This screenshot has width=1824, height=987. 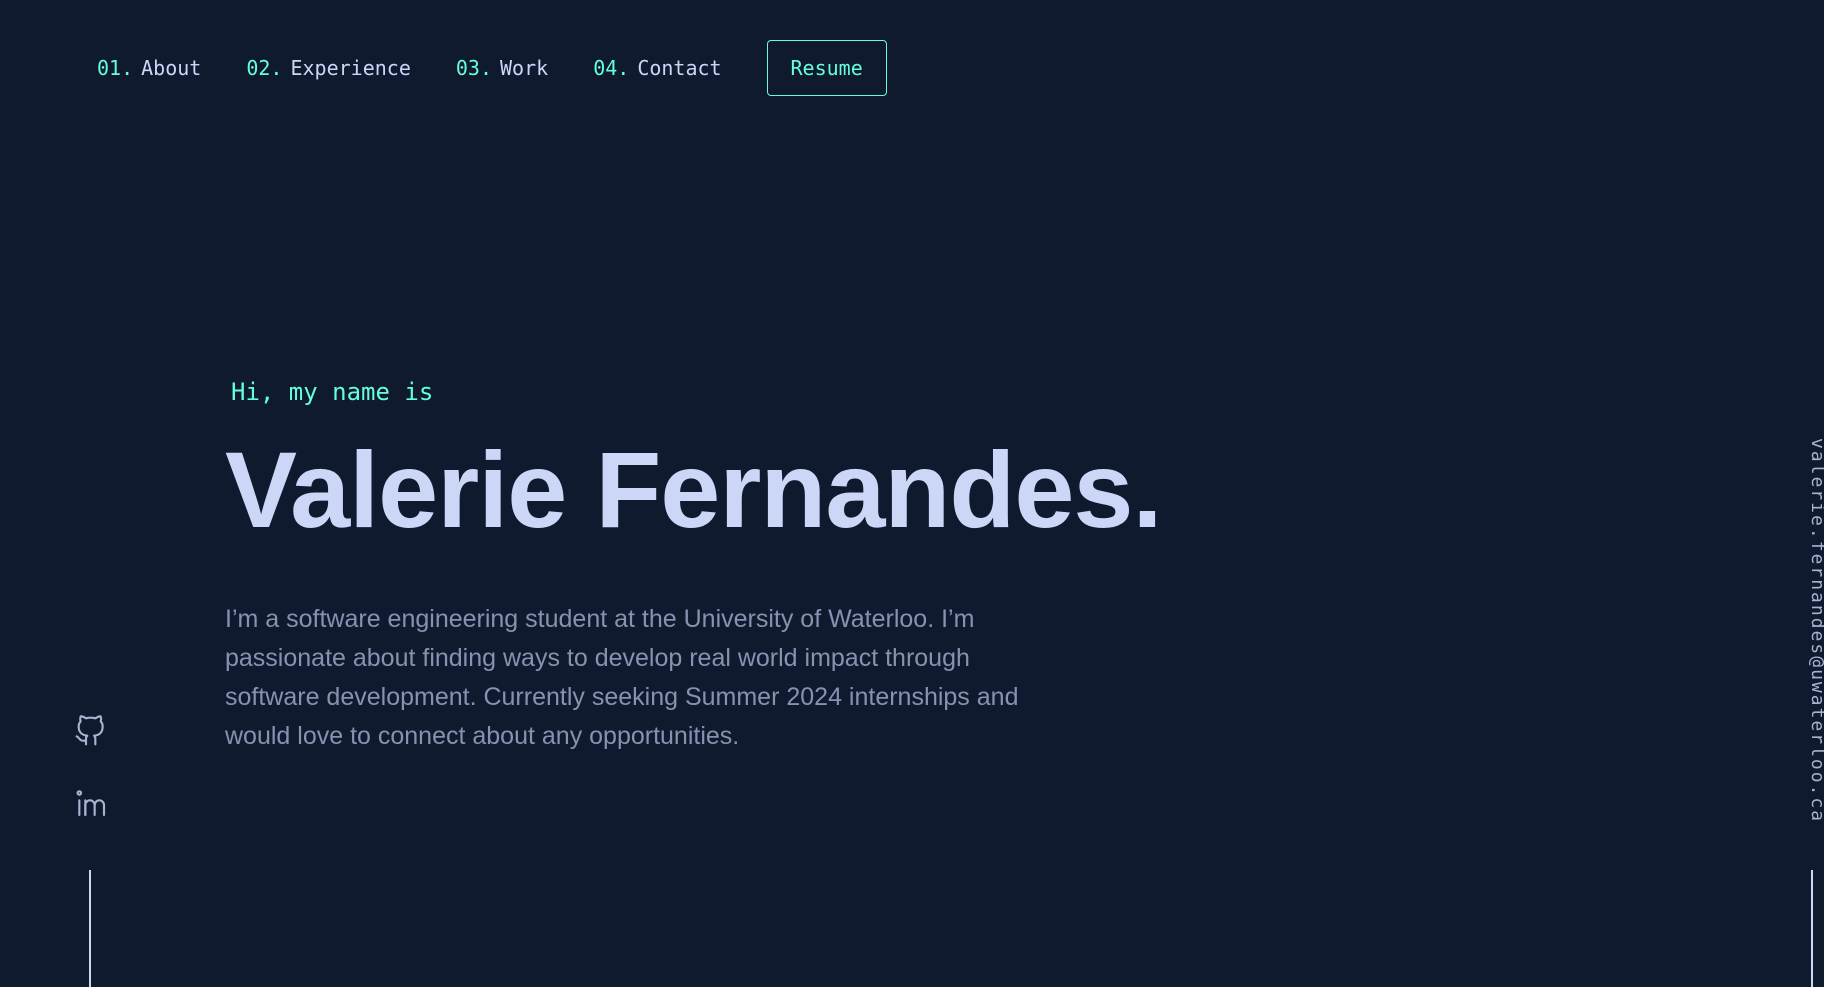 I want to click on nav-item-label: Contact, so click(x=679, y=68).